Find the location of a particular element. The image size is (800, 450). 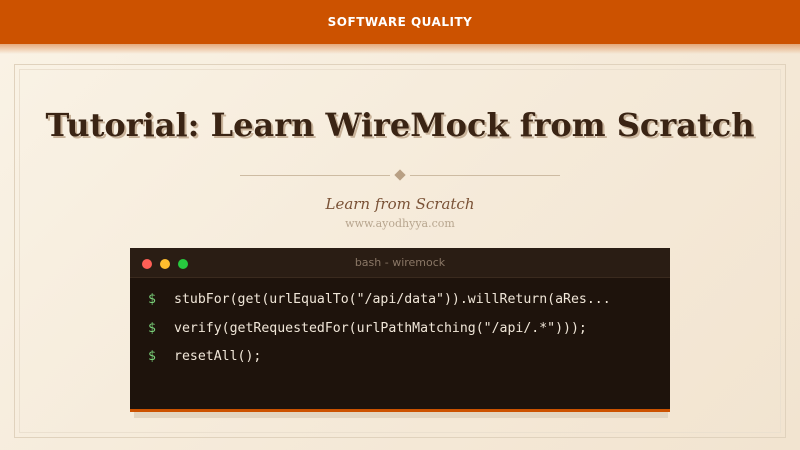

subtitle: Learn from Scratch is located at coordinates (400, 204).